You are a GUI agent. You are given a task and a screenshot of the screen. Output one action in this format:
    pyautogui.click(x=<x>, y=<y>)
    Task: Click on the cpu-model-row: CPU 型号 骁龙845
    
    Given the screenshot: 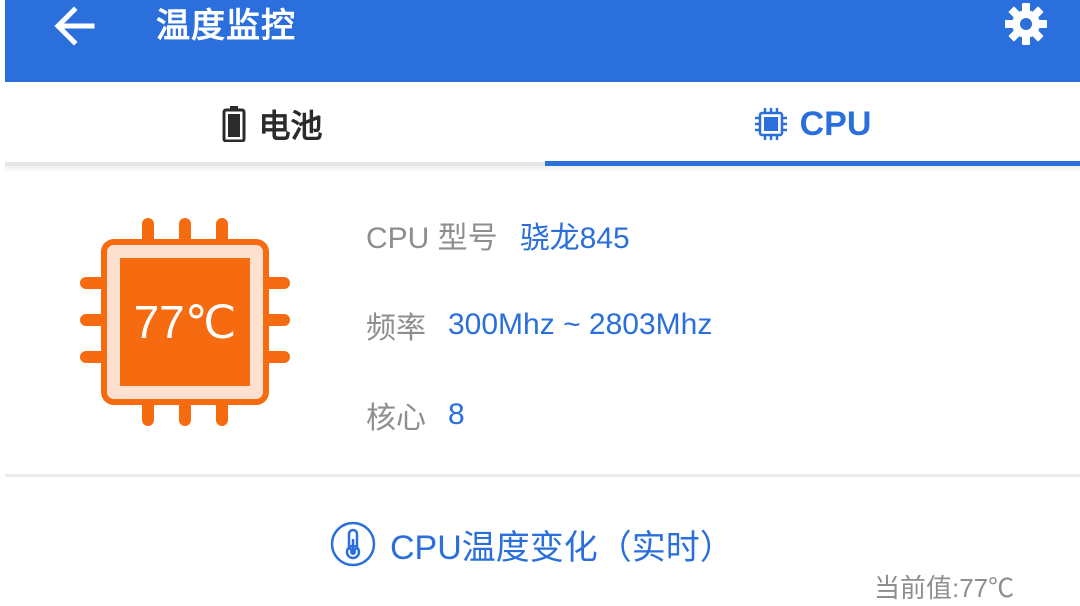 What is the action you would take?
    pyautogui.click(x=498, y=235)
    